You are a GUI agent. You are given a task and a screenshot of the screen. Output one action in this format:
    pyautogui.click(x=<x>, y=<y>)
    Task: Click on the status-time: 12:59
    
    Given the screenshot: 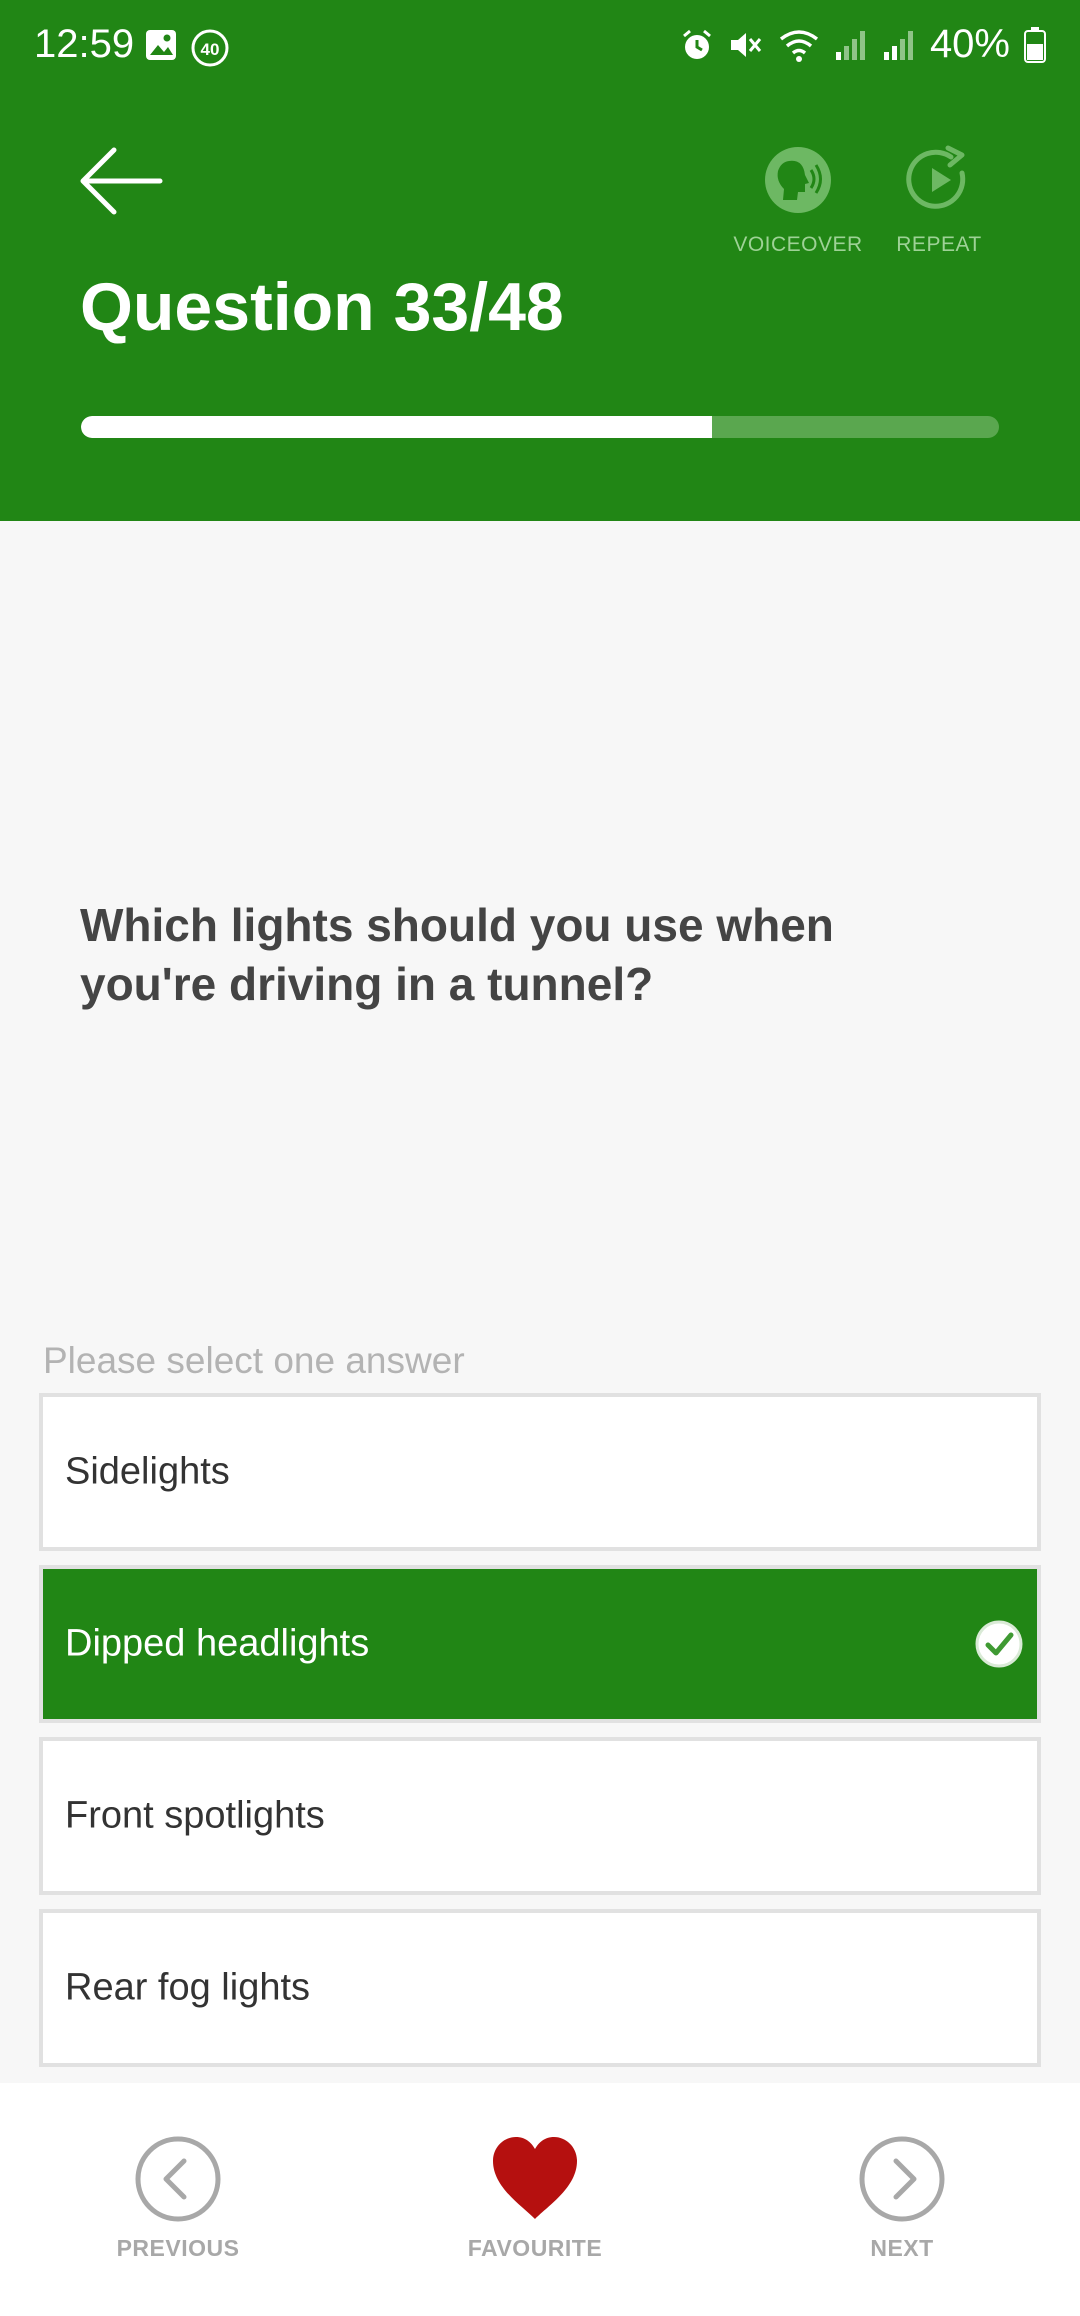 What is the action you would take?
    pyautogui.click(x=84, y=44)
    